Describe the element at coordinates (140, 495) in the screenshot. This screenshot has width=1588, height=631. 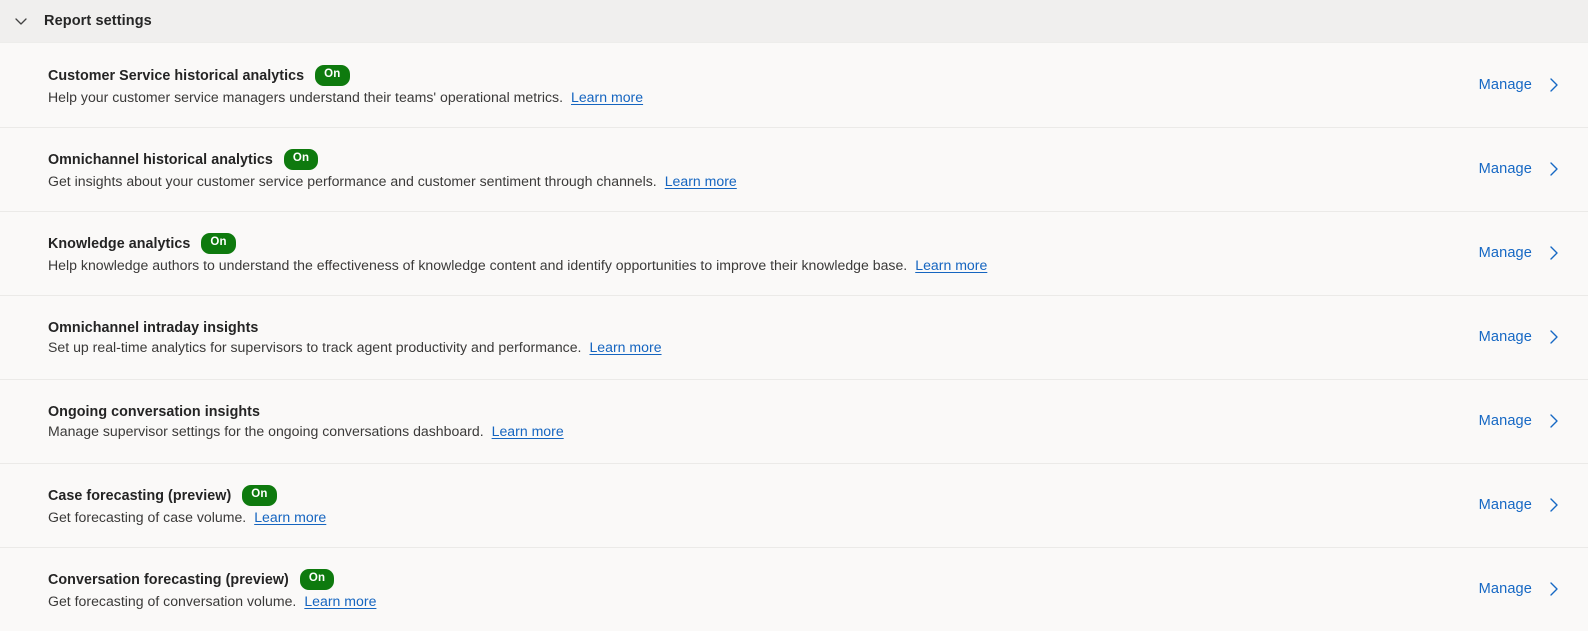
I see `row-title: Case forecasting (preview)` at that location.